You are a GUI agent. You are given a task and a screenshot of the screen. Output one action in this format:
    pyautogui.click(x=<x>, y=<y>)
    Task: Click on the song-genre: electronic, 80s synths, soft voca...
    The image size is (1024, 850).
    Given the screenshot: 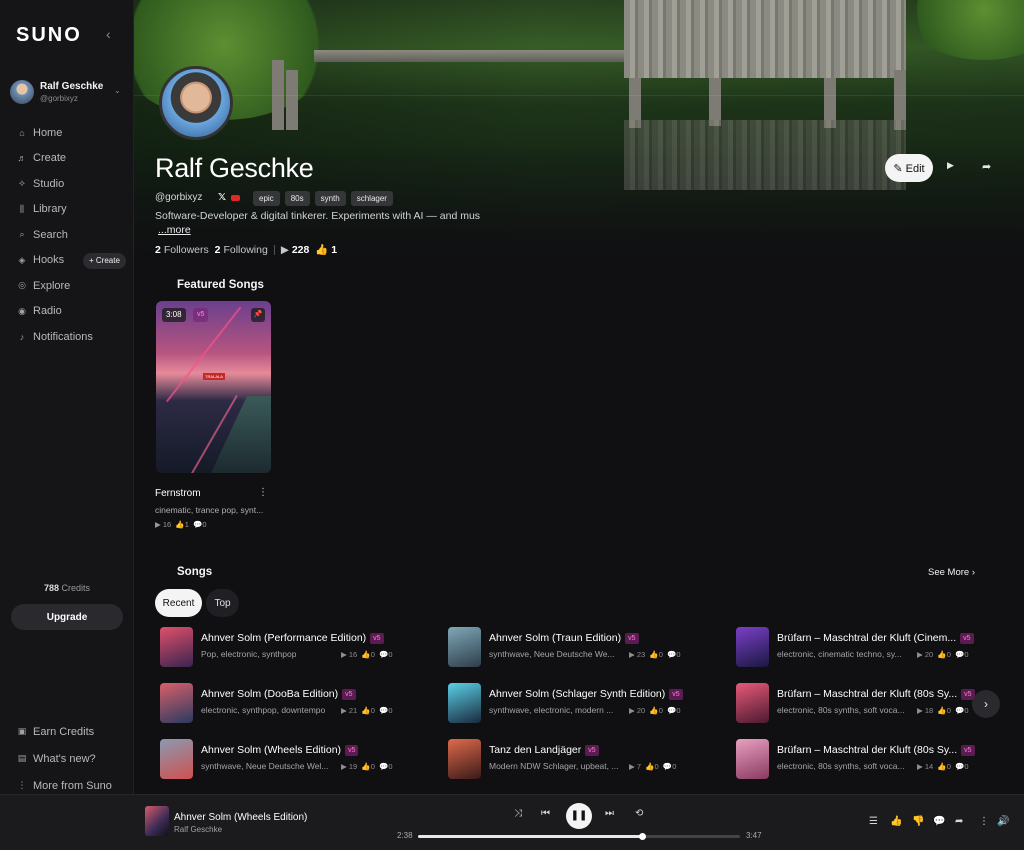 What is the action you would take?
    pyautogui.click(x=841, y=710)
    